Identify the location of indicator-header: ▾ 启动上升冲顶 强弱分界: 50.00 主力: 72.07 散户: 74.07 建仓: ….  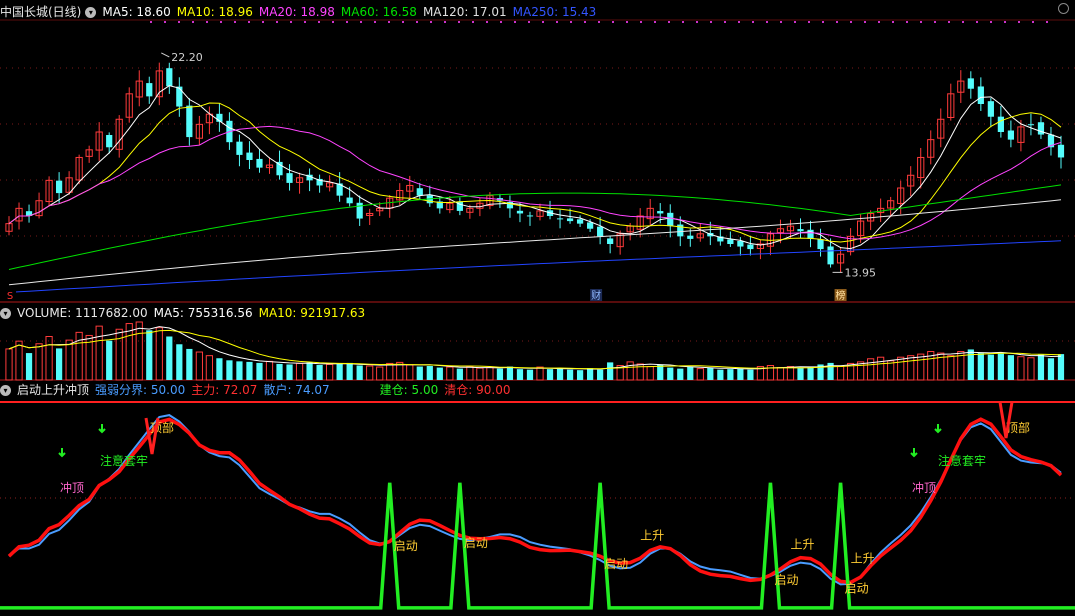
(258, 390).